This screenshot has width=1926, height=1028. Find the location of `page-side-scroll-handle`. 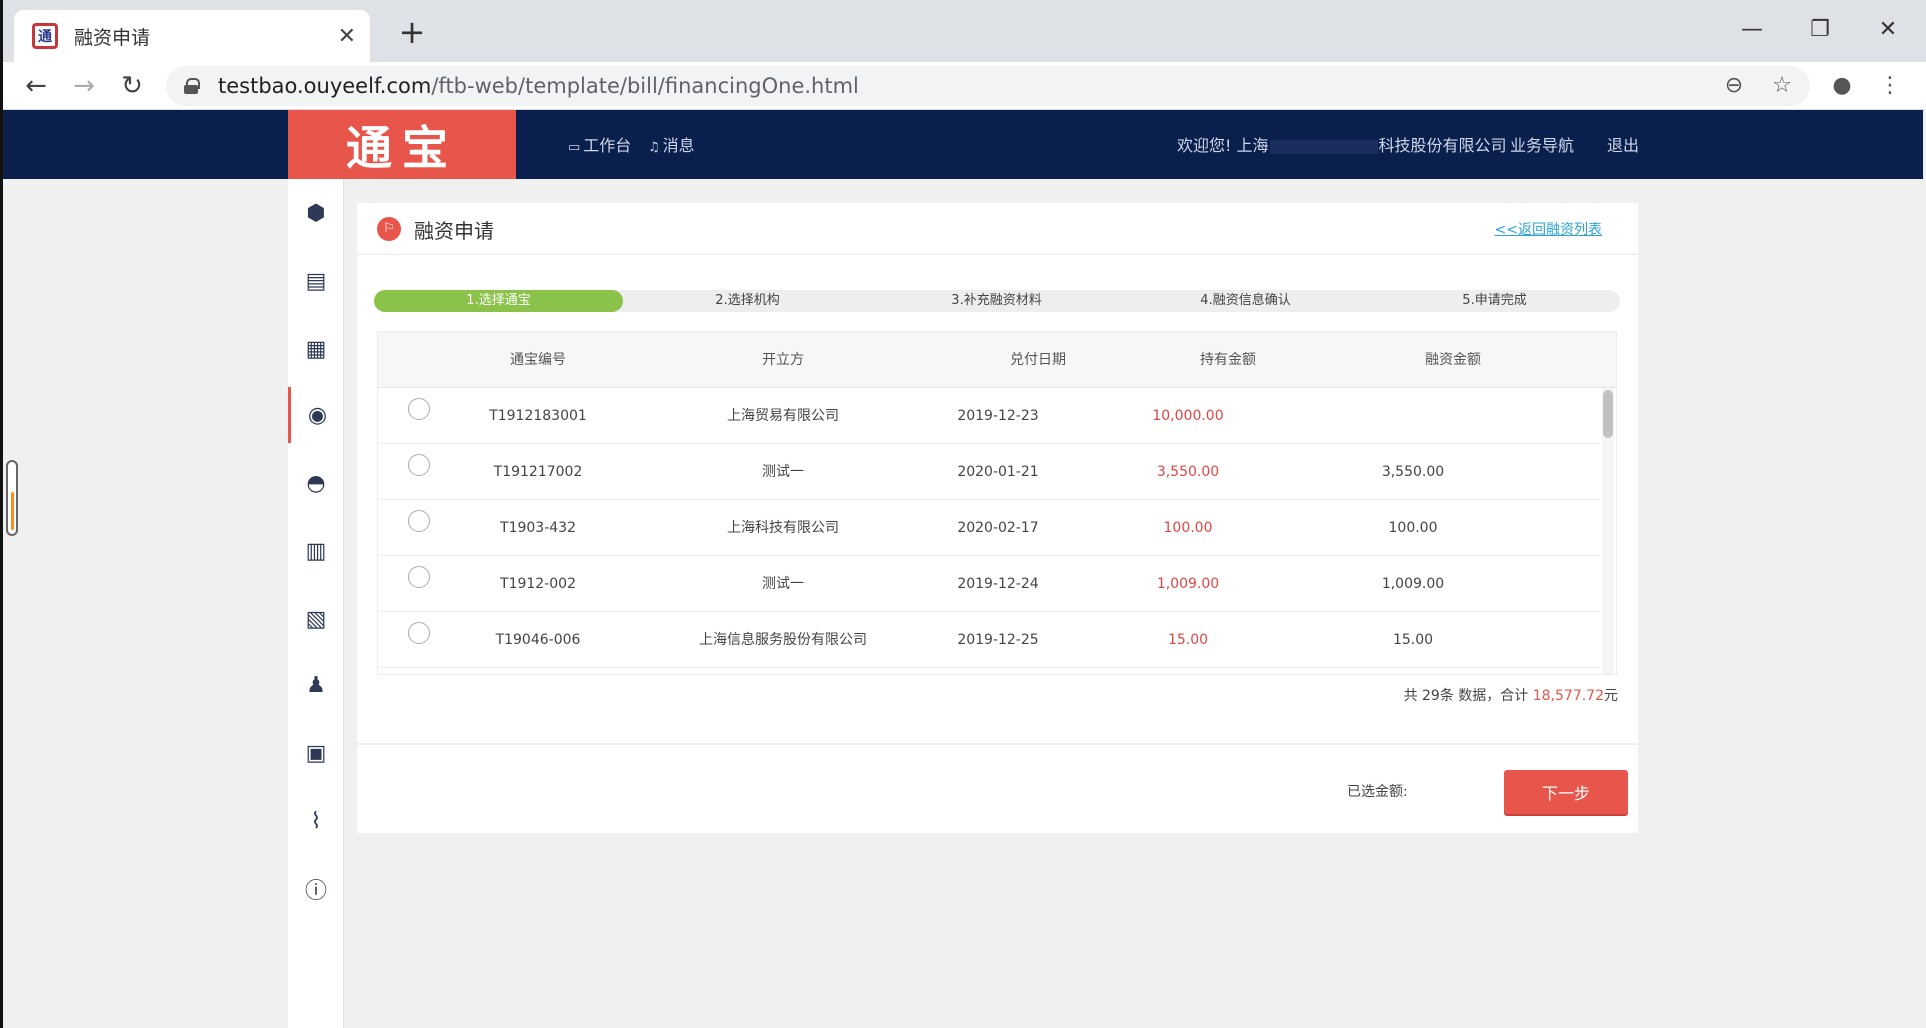

page-side-scroll-handle is located at coordinates (12, 498).